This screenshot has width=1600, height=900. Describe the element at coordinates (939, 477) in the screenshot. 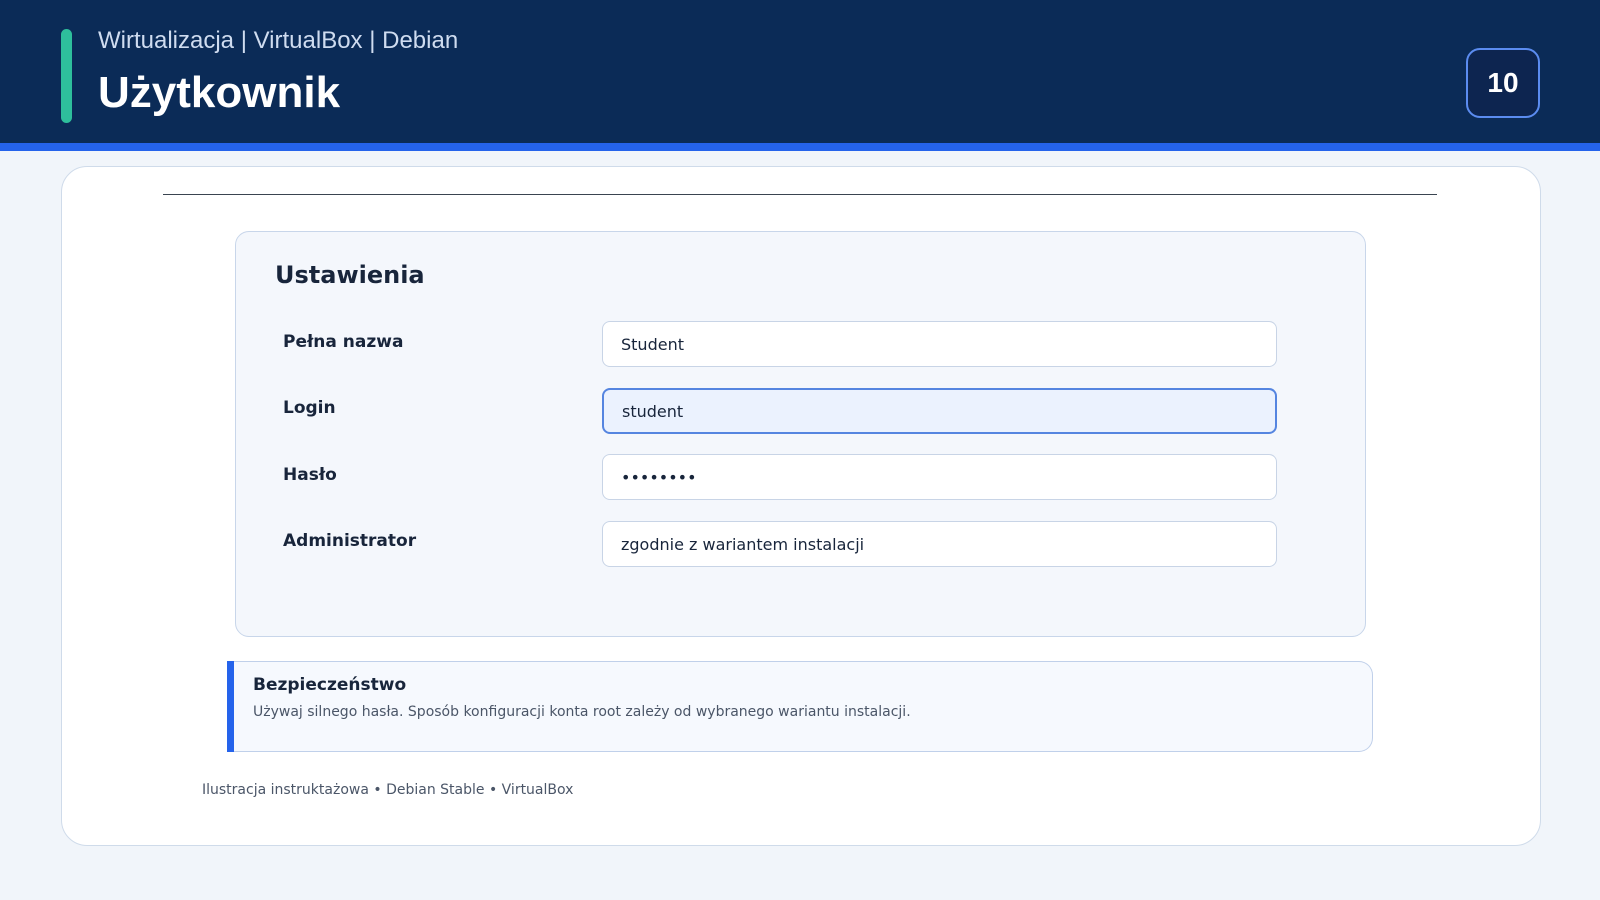

I see `password-field: ••••••••` at that location.